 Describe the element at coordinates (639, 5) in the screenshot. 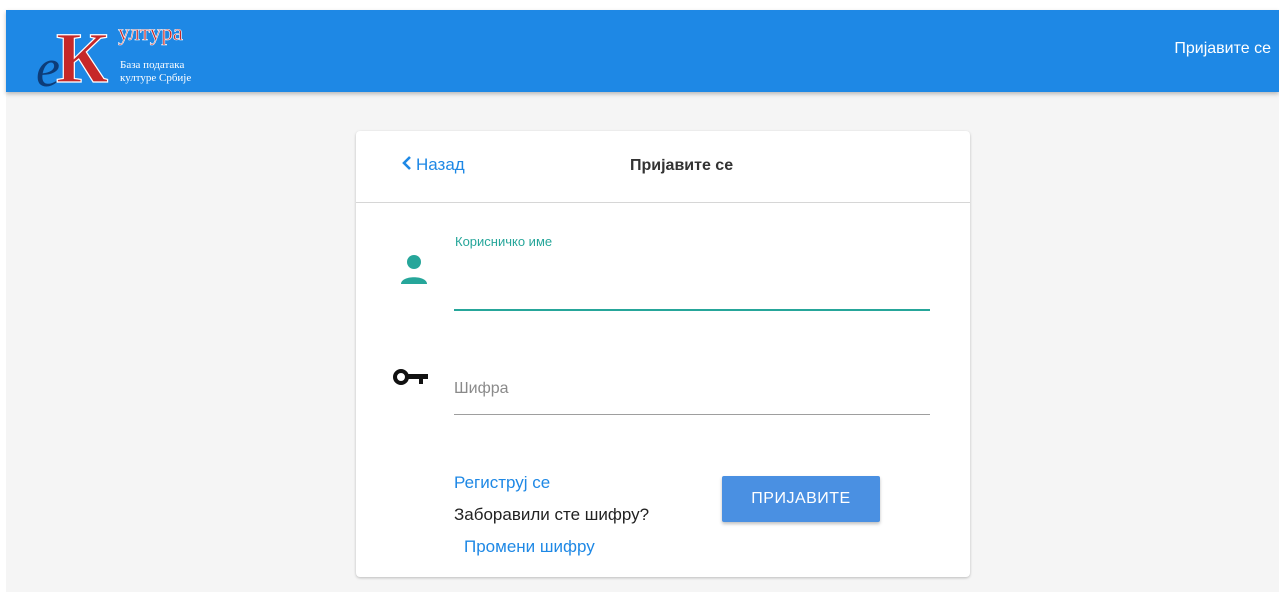

I see `top-margin` at that location.